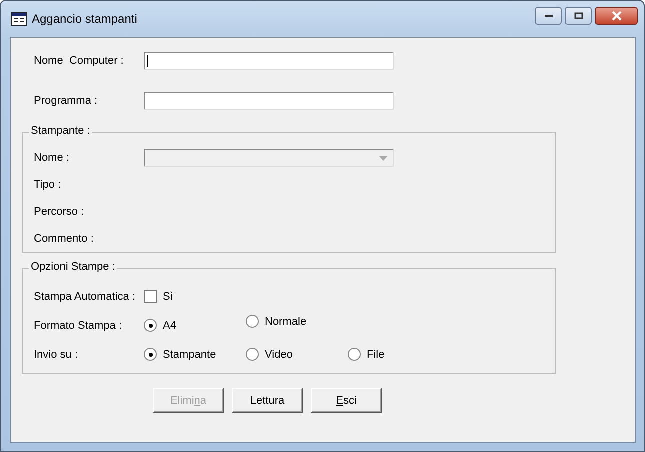 The height and width of the screenshot is (452, 645). What do you see at coordinates (346, 400) in the screenshot?
I see `dialog-button: Esci` at bounding box center [346, 400].